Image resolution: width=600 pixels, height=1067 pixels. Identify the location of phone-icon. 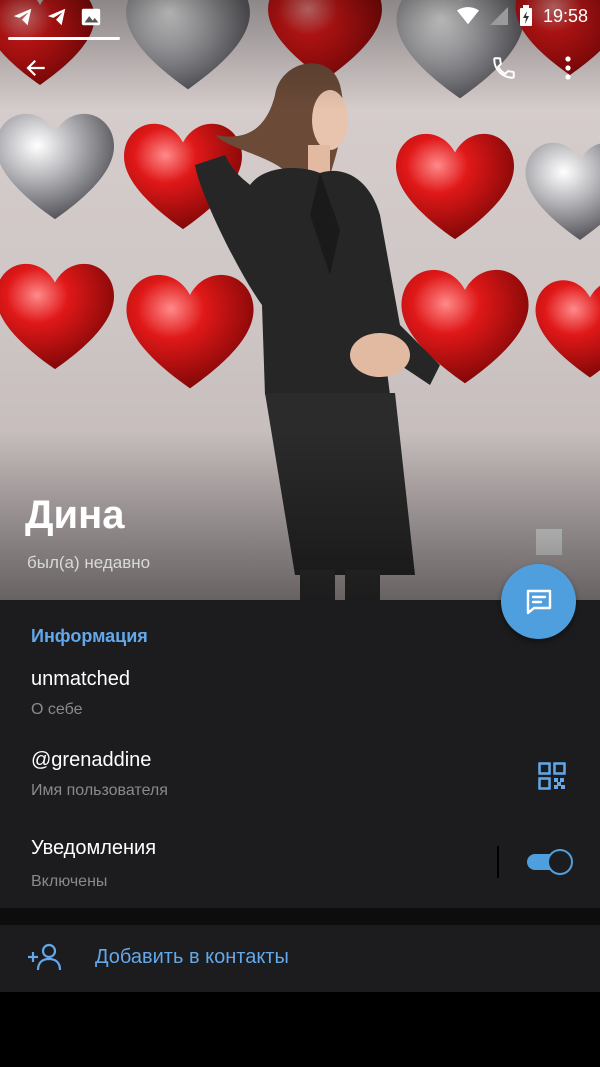
(504, 68).